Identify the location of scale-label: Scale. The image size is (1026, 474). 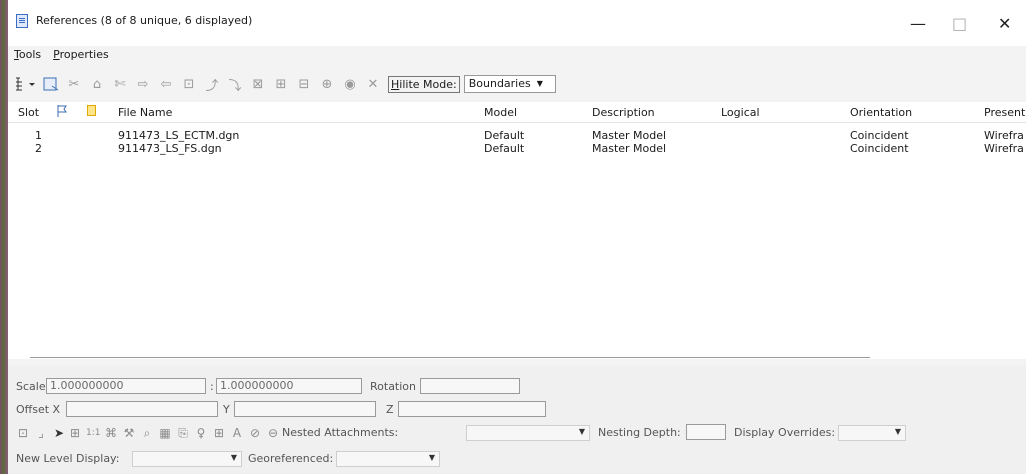
(31, 386).